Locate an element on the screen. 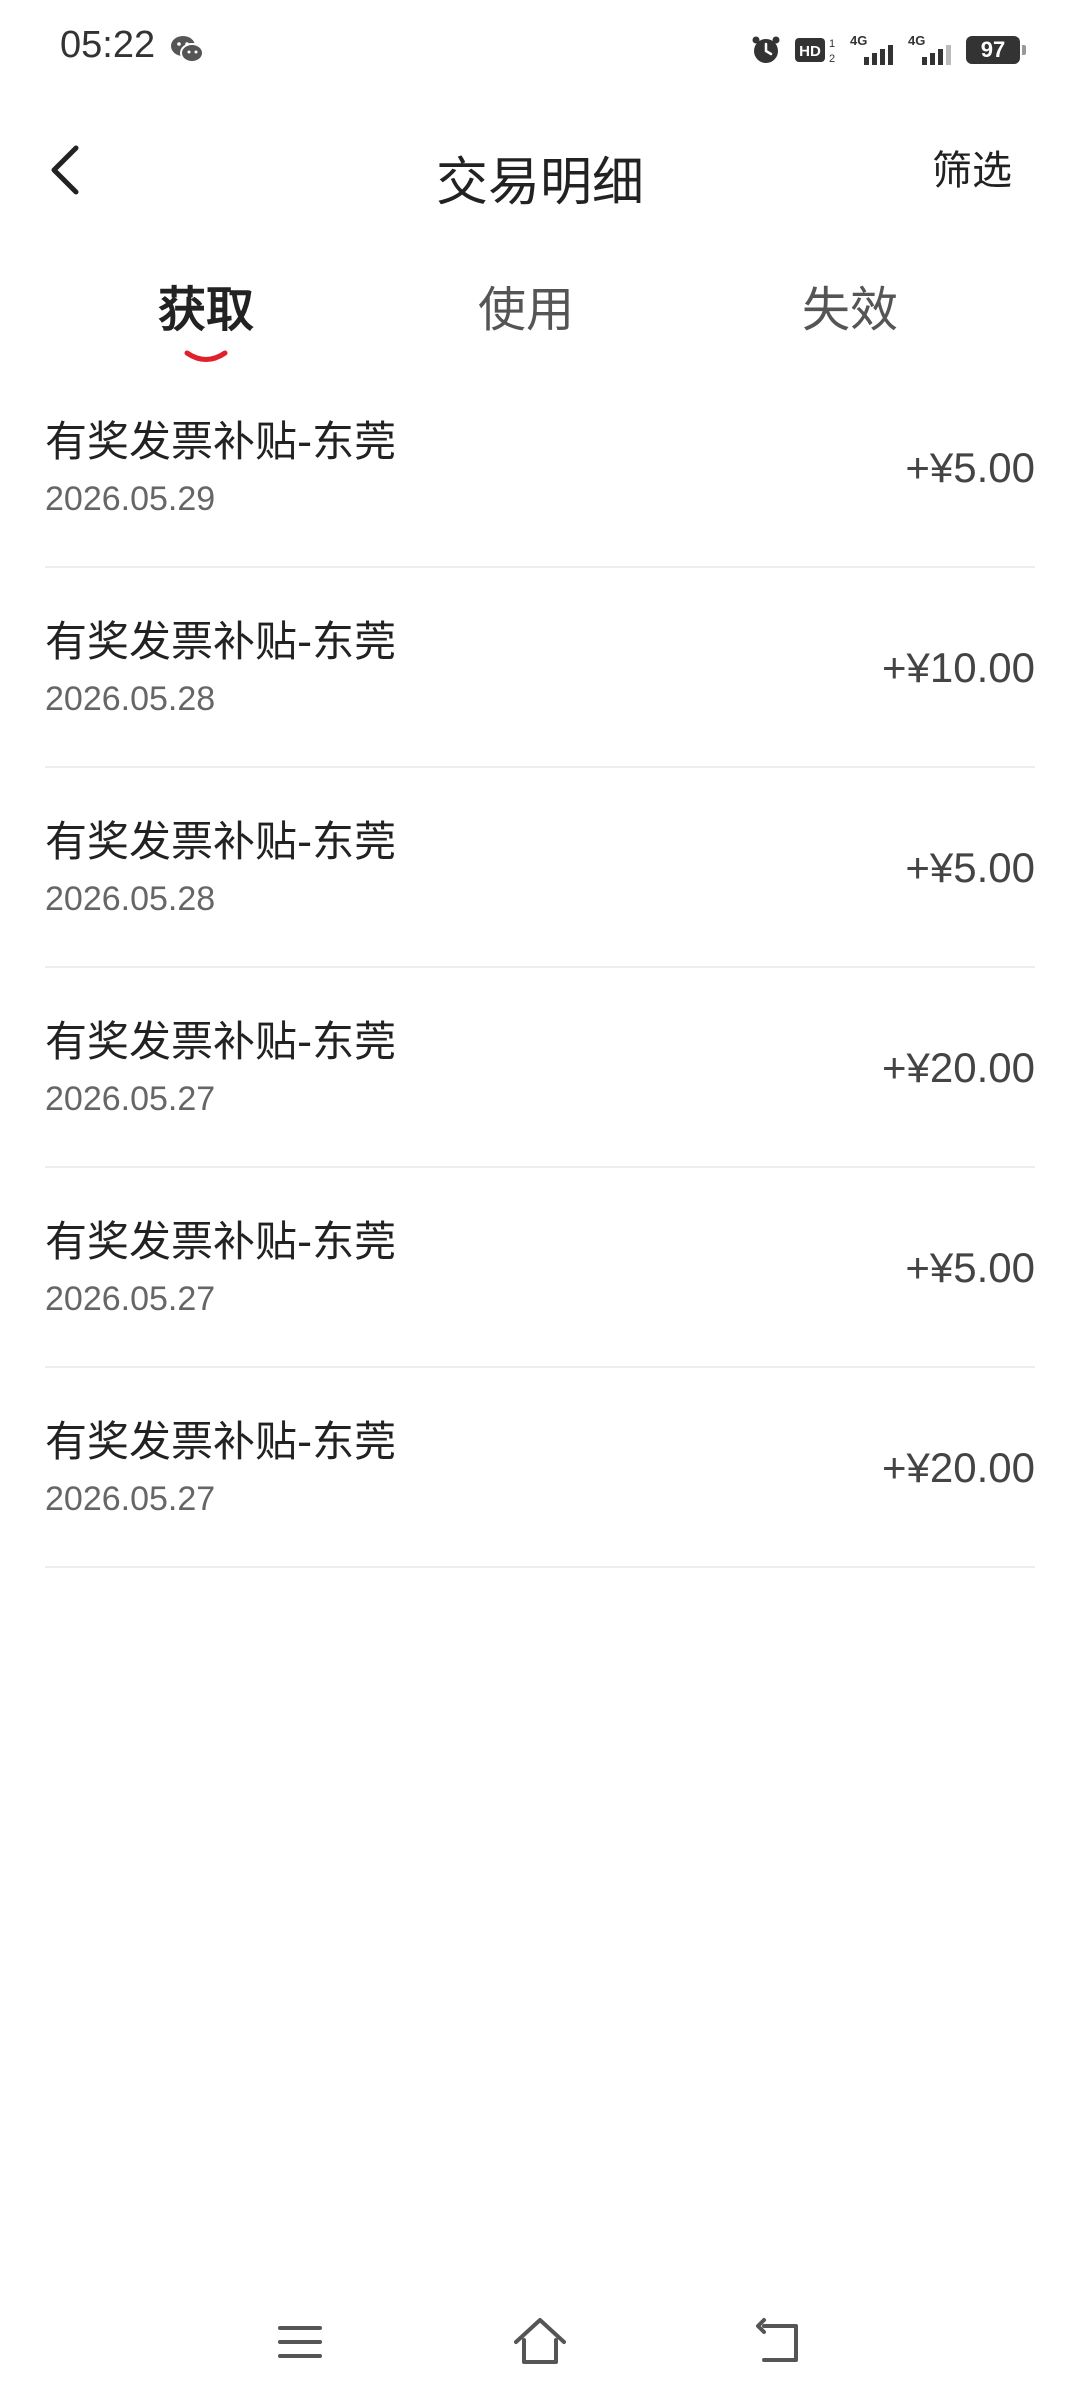 This screenshot has height=2404, width=1080. tab-label: 失效 is located at coordinates (849, 310).